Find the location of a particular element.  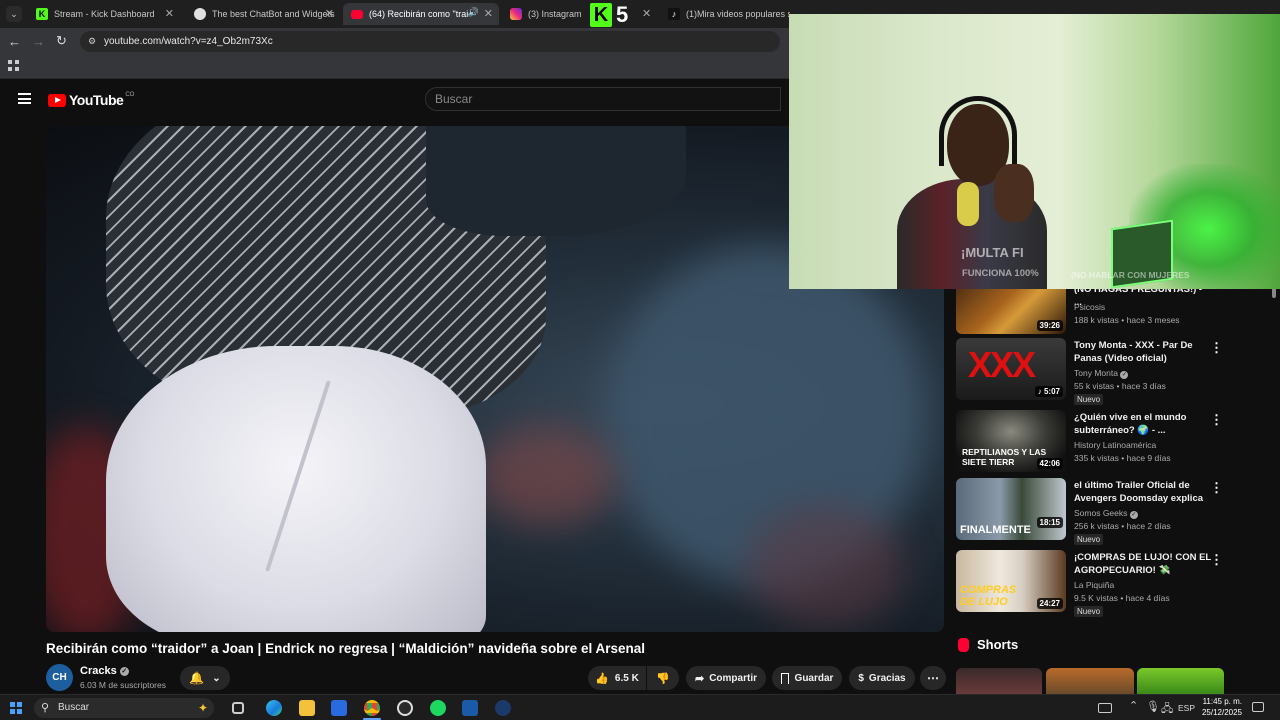

webcam-overlay-text-3: (NO HABLAR CON MUJERES is located at coordinates (1130, 275).